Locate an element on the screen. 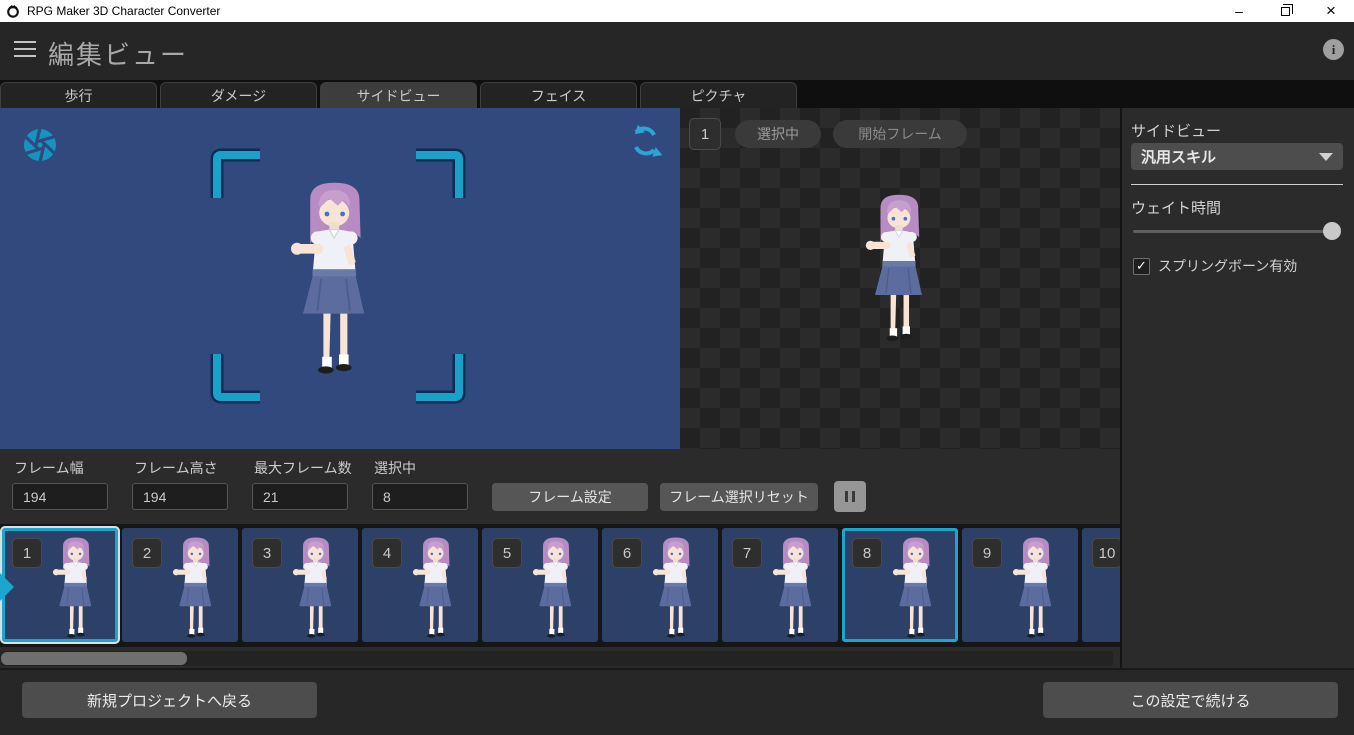 This screenshot has width=1354, height=735. filmstrip: 1 2 3 4 5 6 7 8 9 10 is located at coordinates (561, 585).